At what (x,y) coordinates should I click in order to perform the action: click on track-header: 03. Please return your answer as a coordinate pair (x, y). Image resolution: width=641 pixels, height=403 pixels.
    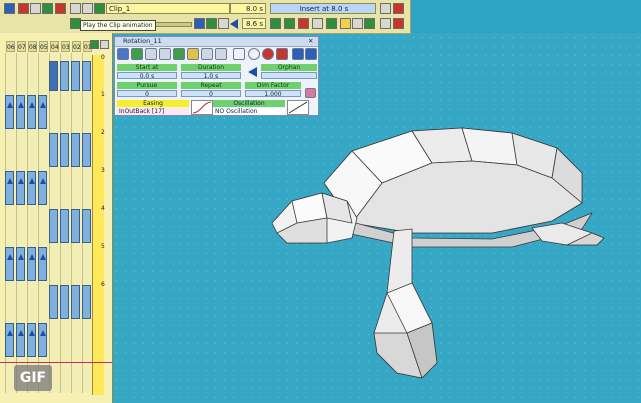
    Looking at the image, I should click on (65, 46).